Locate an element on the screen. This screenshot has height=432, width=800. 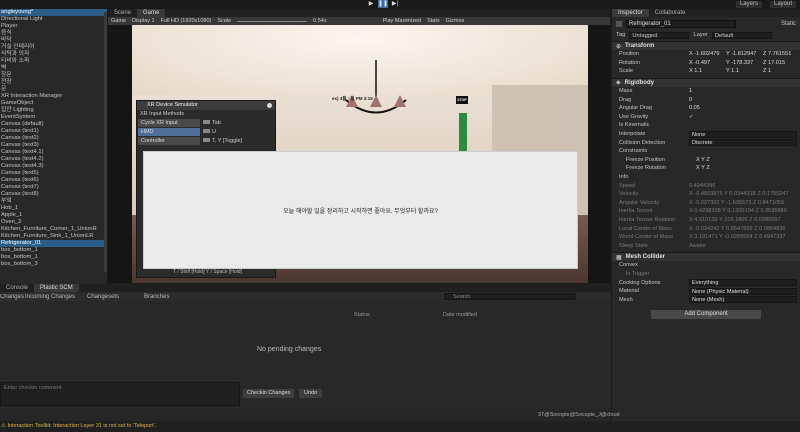
resolution-dropdown: Full HD (1920x1080) is located at coordinates (186, 21).